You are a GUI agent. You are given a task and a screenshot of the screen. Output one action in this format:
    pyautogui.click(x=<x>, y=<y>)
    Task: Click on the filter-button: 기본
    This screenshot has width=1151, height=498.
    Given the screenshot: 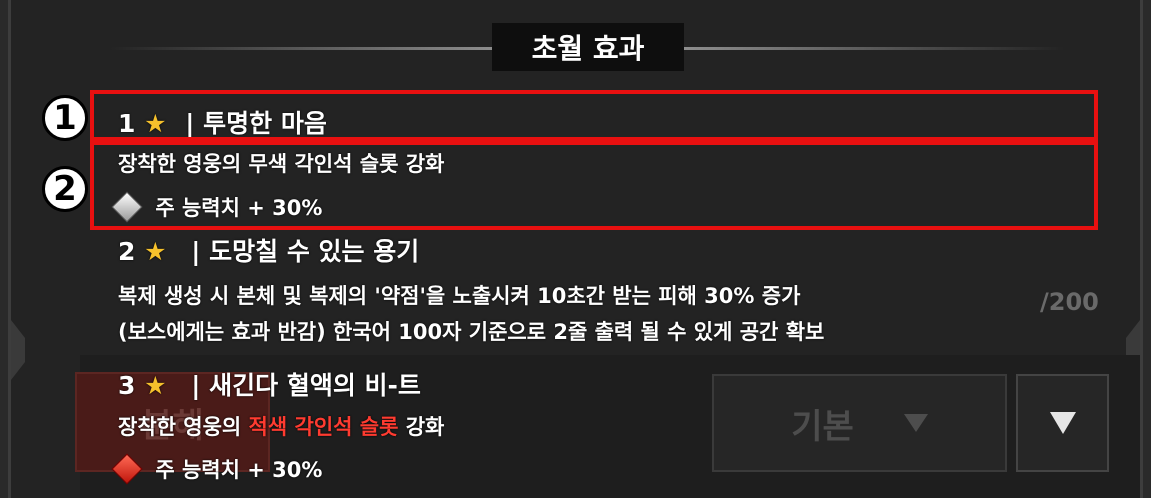 What is the action you would take?
    pyautogui.click(x=859, y=423)
    